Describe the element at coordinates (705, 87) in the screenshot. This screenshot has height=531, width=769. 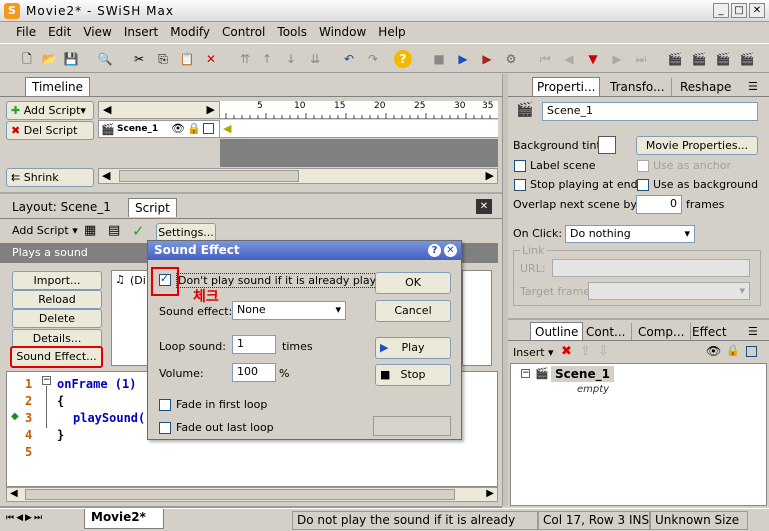
I see `tab-reshape: Reshape` at that location.